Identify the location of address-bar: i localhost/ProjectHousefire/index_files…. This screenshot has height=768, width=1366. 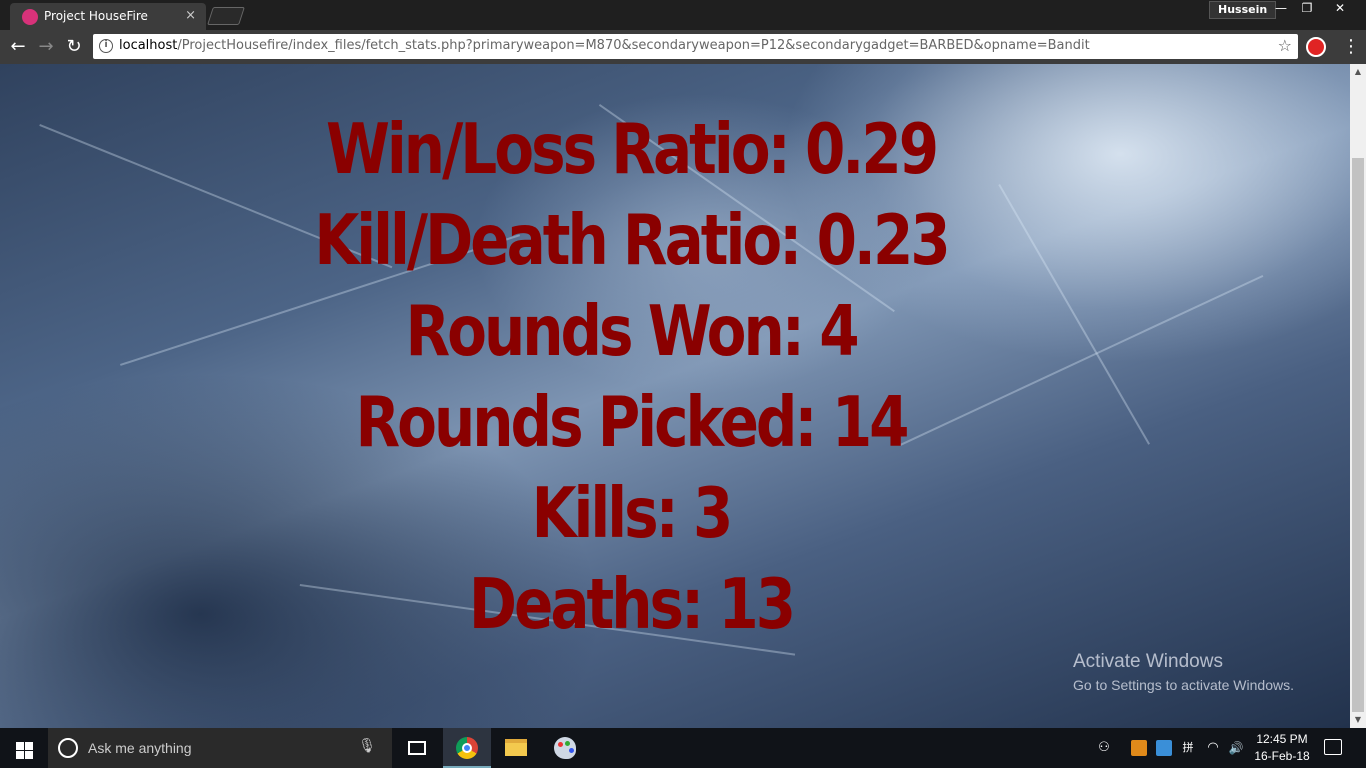
(695, 46).